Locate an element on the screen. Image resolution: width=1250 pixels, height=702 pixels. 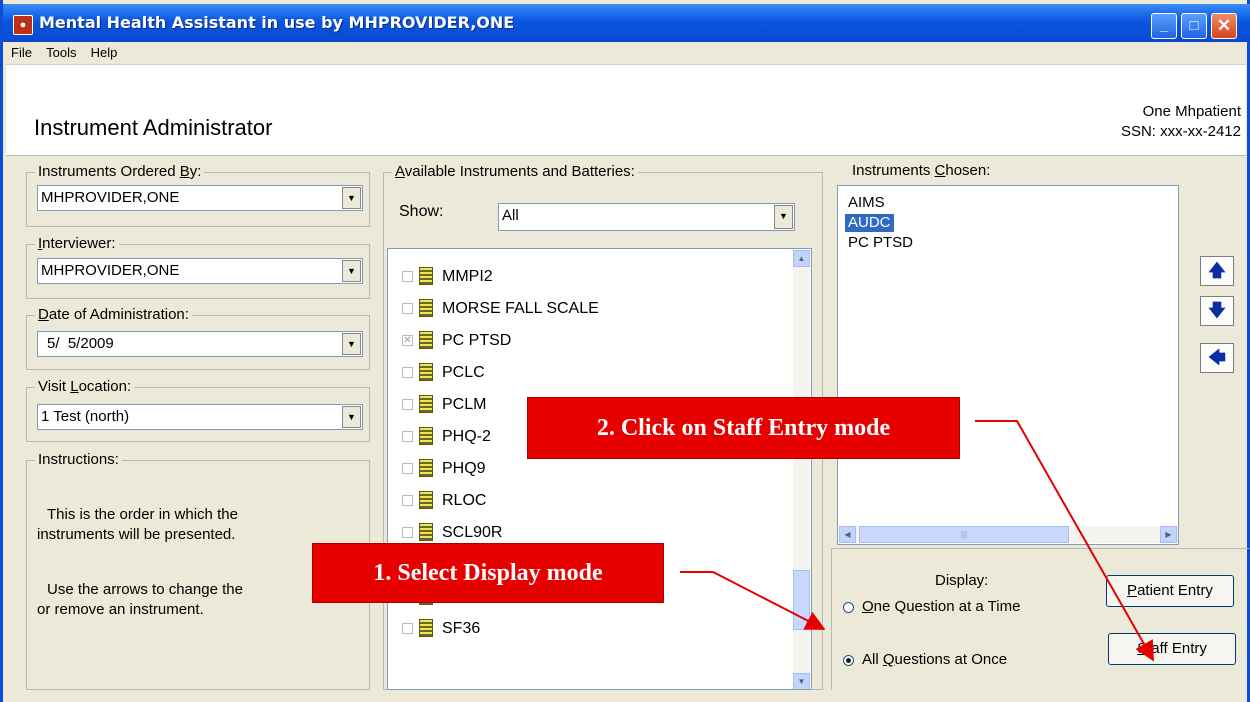
menu-help: Help is located at coordinates (104, 52).